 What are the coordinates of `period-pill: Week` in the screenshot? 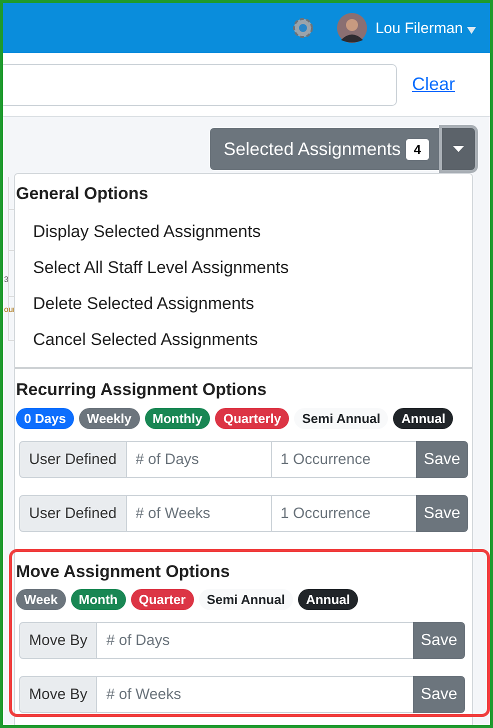 It's located at (41, 599).